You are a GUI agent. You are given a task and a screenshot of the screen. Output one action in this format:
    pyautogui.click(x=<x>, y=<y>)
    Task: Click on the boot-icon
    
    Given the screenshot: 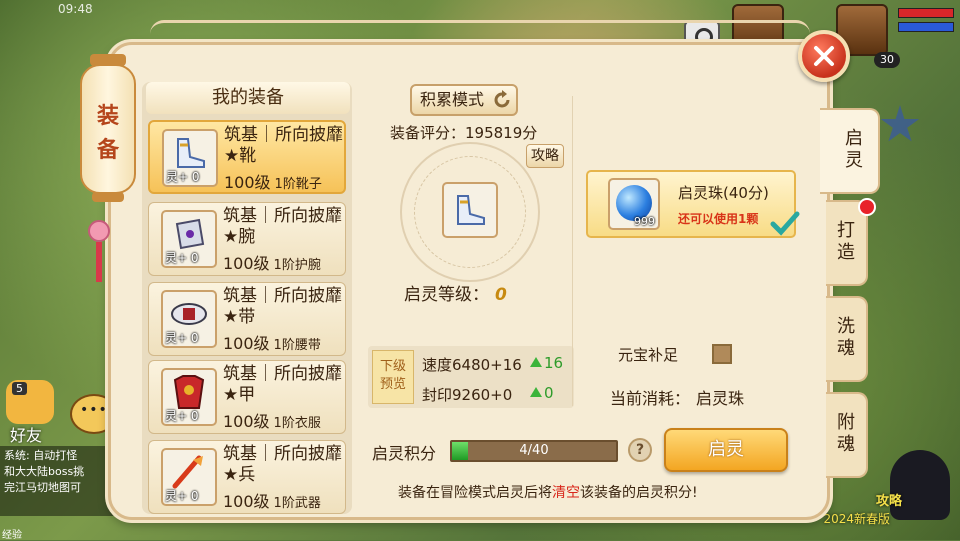 What is the action you would take?
    pyautogui.click(x=471, y=210)
    